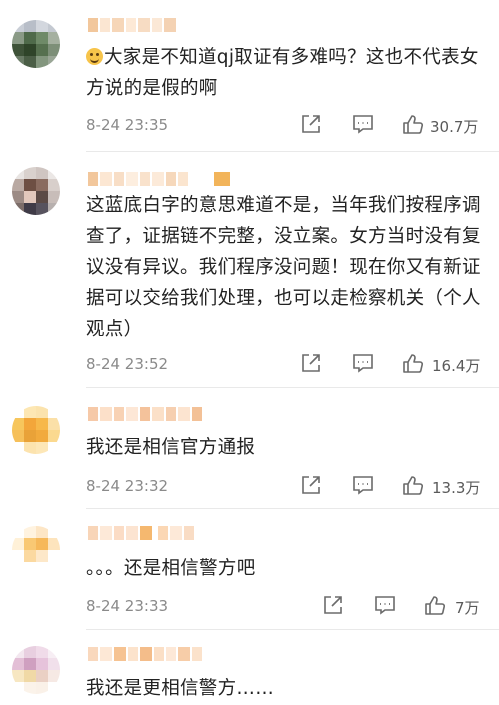  I want to click on comment-date: 8-24 23:35, so click(127, 125).